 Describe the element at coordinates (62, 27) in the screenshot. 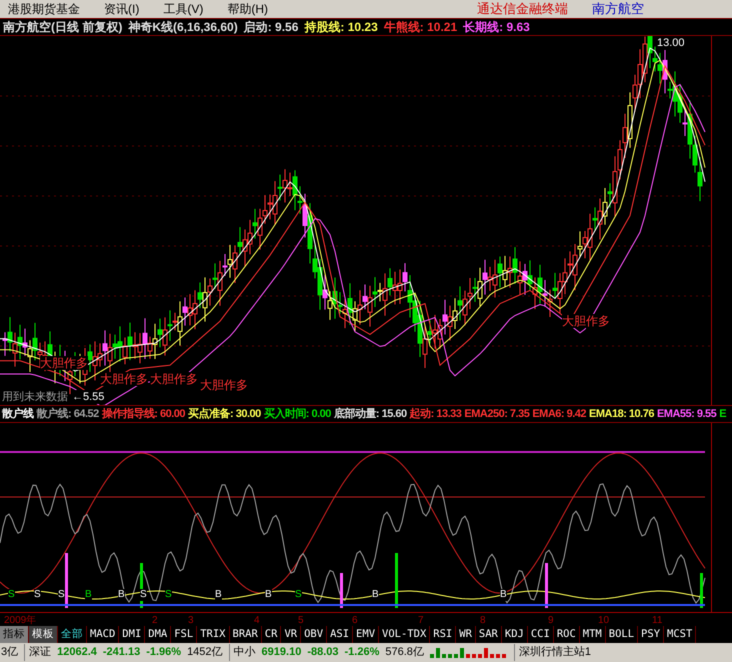

I see `chart-legend-text: 南方航空(日线 前复权)` at that location.